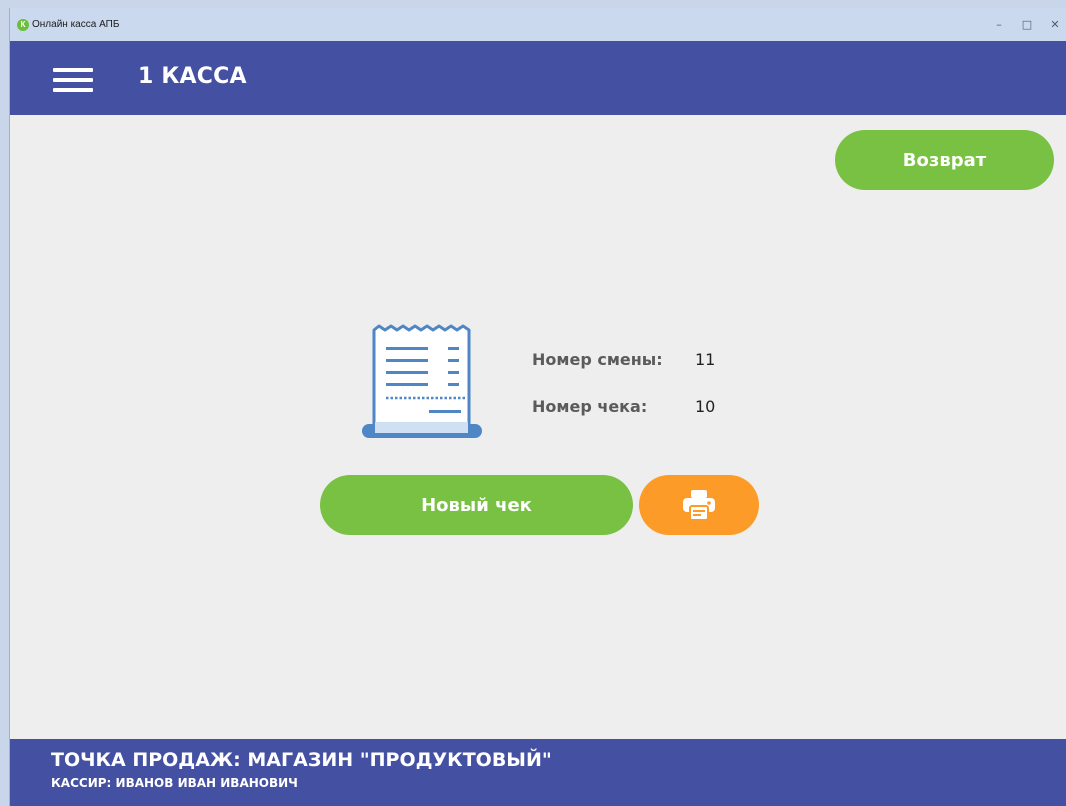 The width and height of the screenshot is (1066, 806). I want to click on return-button: Возврат, so click(944, 160).